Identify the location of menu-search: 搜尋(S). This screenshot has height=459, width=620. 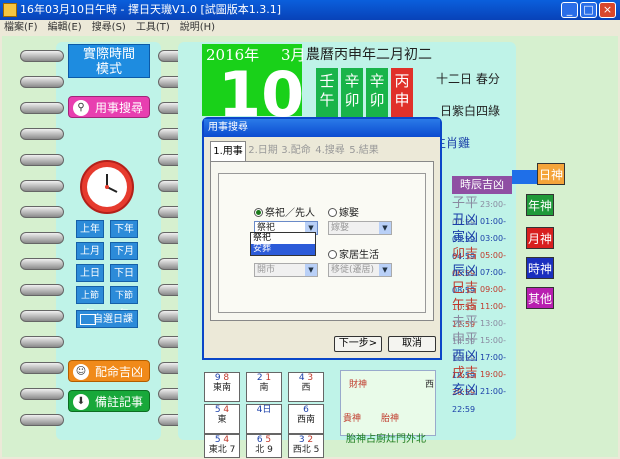
(109, 28).